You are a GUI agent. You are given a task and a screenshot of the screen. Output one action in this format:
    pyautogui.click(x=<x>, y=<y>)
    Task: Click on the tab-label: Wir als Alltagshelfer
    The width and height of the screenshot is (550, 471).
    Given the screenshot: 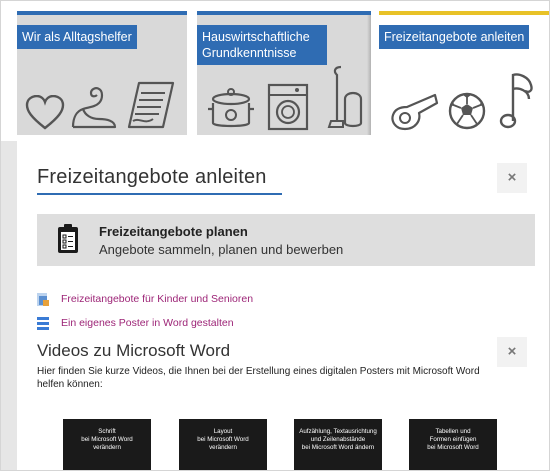 What is the action you would take?
    pyautogui.click(x=77, y=37)
    